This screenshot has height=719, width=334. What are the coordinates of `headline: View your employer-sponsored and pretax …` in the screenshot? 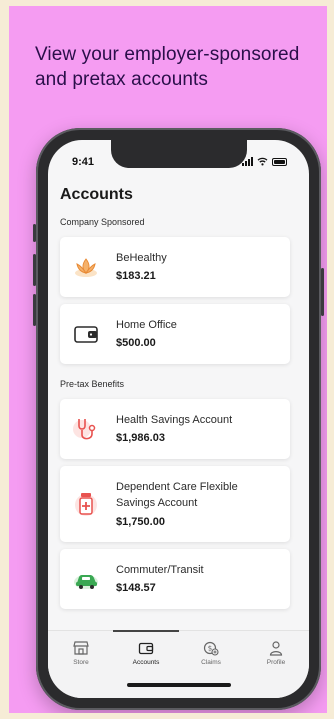 It's located at (167, 67).